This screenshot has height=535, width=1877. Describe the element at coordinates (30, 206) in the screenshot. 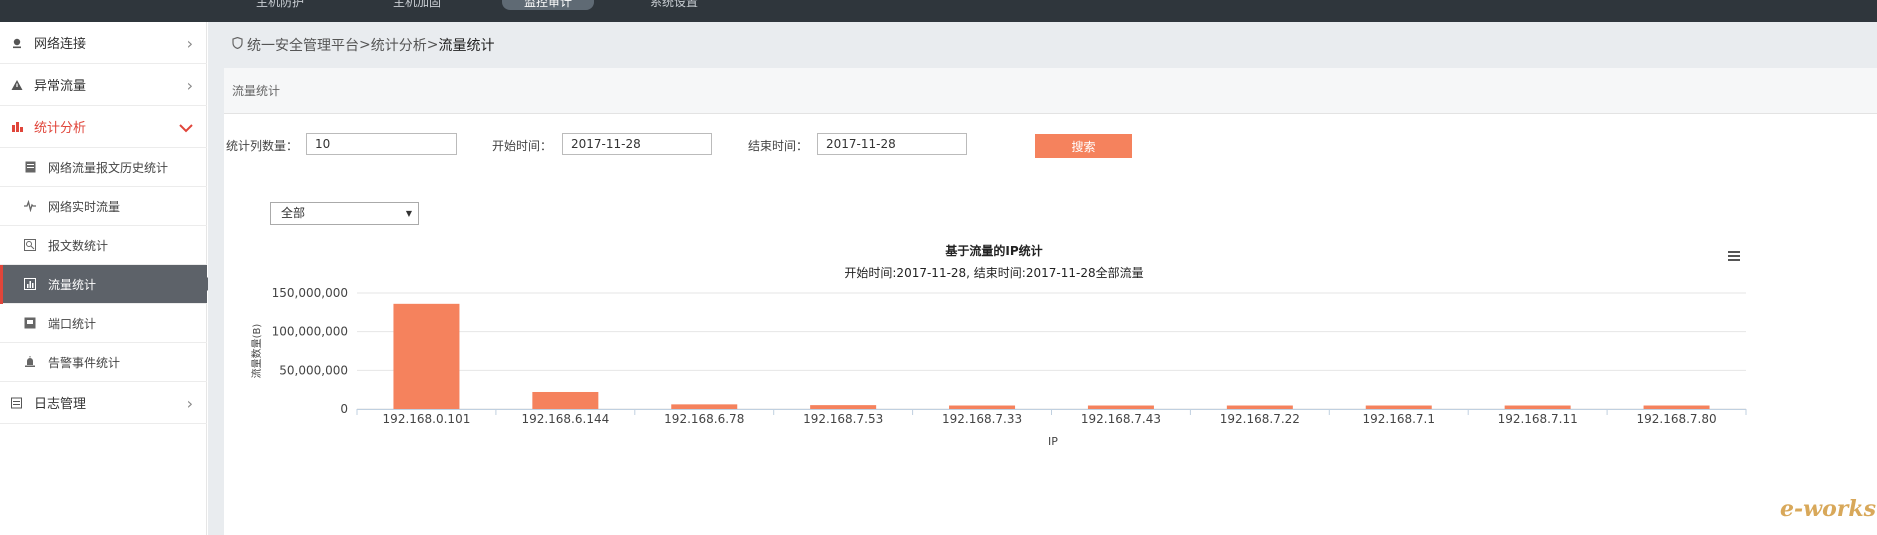

I see `pulse-icon` at that location.